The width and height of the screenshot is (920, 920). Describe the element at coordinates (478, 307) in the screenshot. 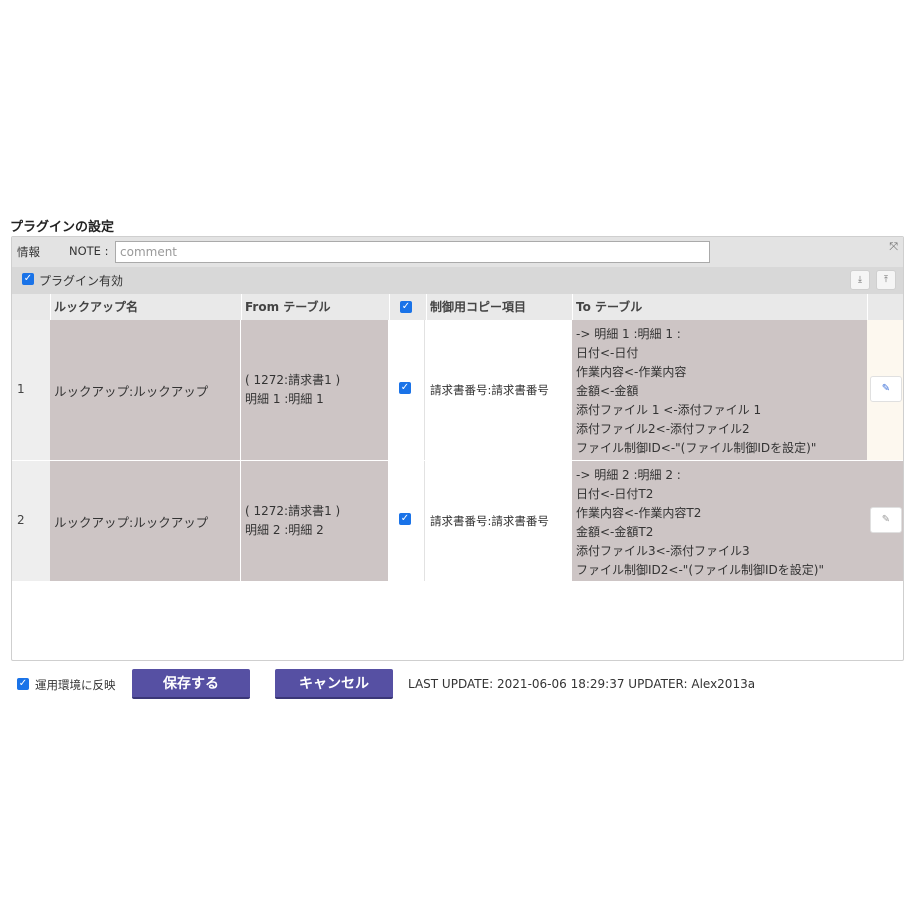

I see `header-control-copy: 制御用コピー項目` at that location.